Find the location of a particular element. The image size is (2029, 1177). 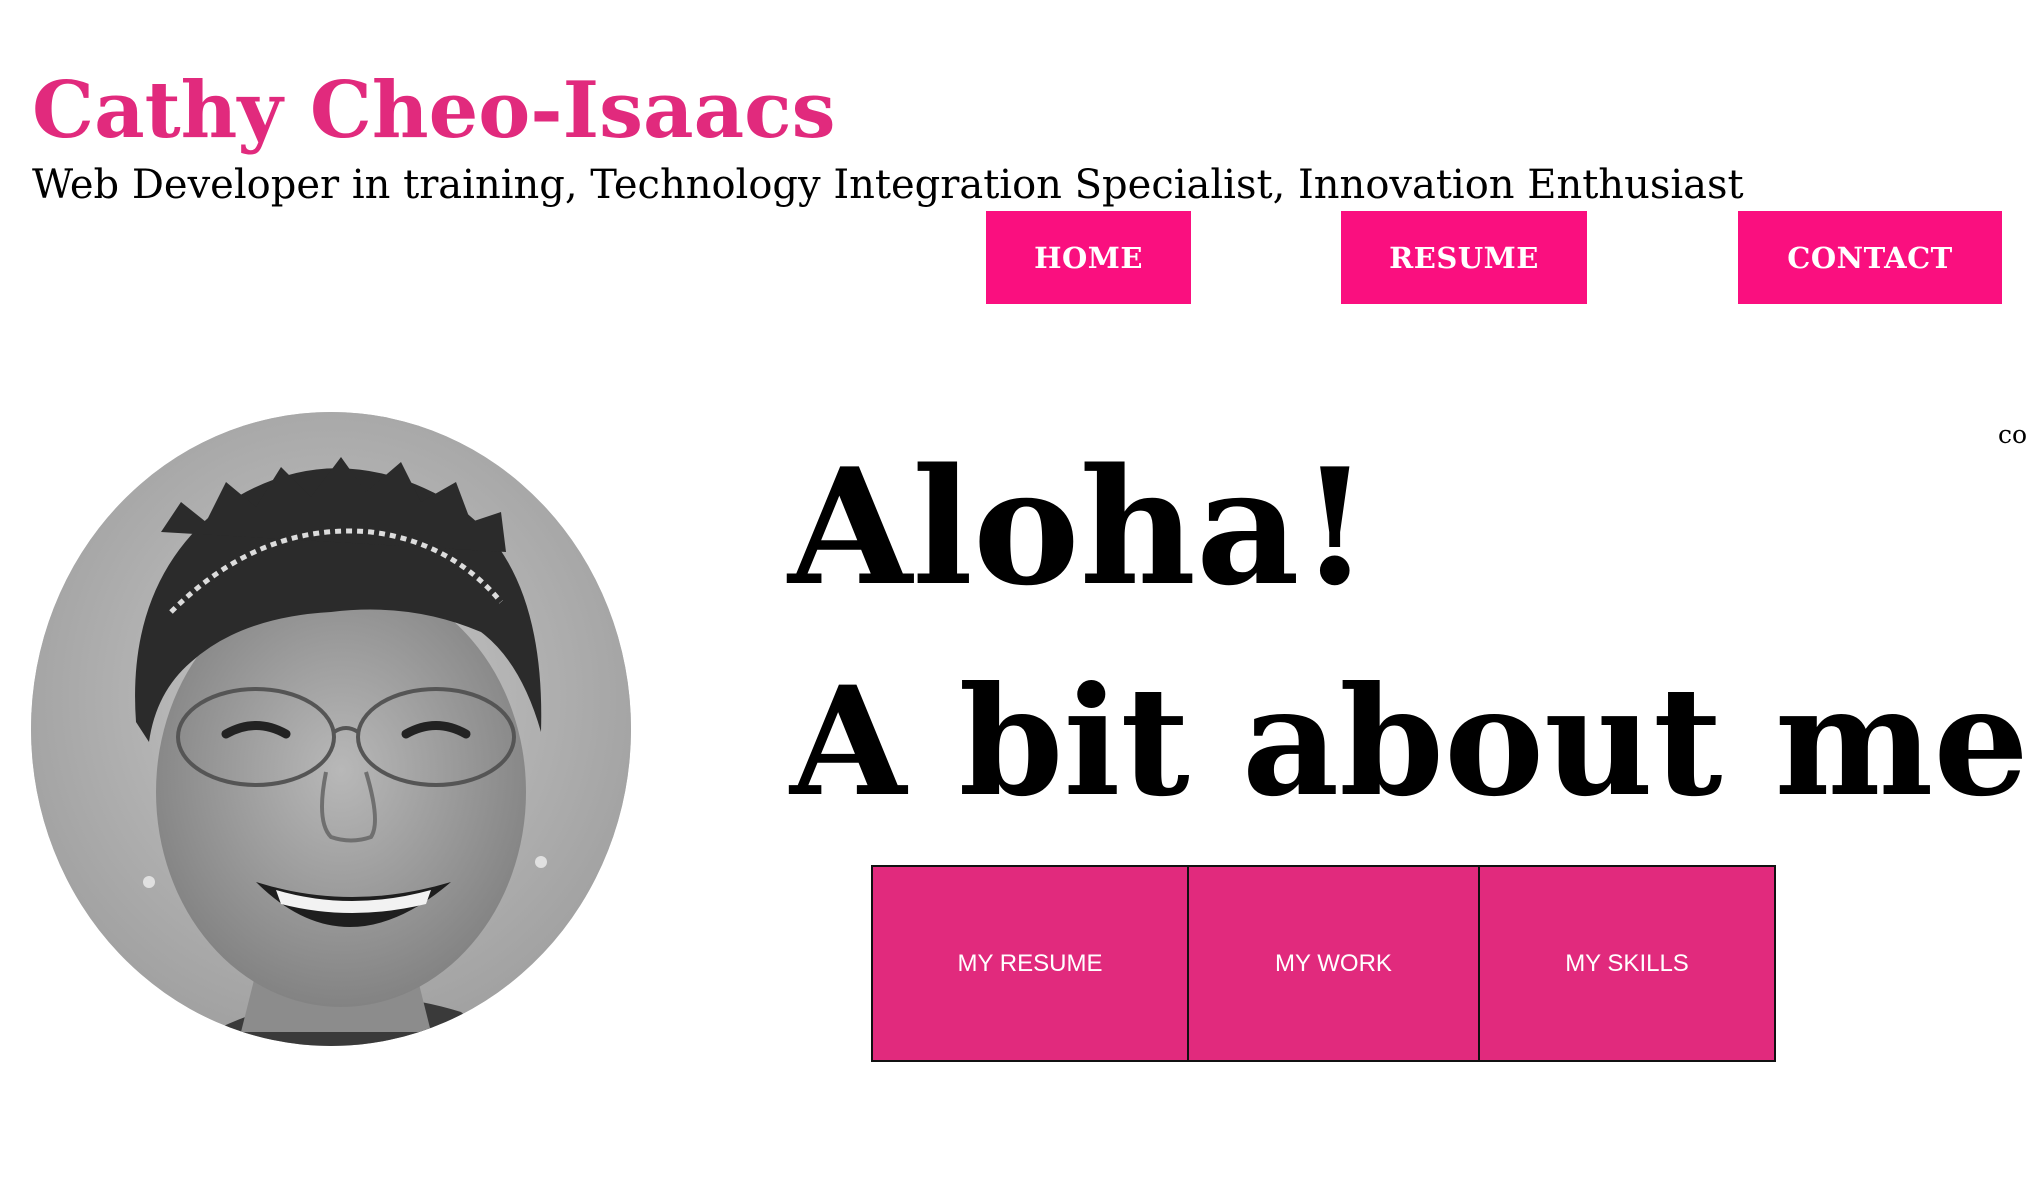

my-resume-tile: MY RESUME is located at coordinates (1030, 963).